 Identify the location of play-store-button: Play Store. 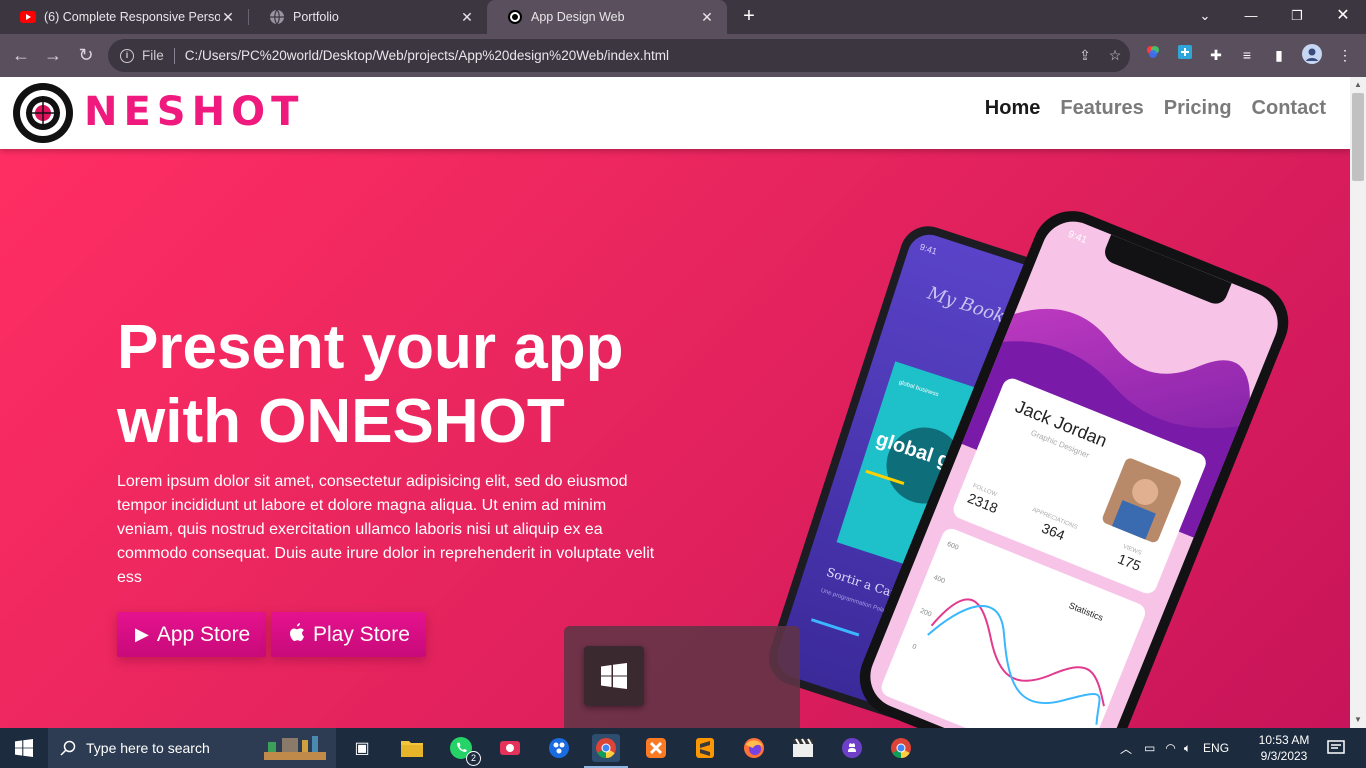
(348, 634).